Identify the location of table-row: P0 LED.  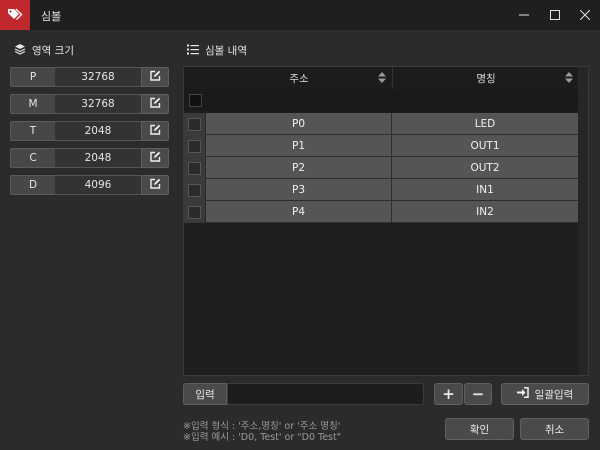
(381, 124).